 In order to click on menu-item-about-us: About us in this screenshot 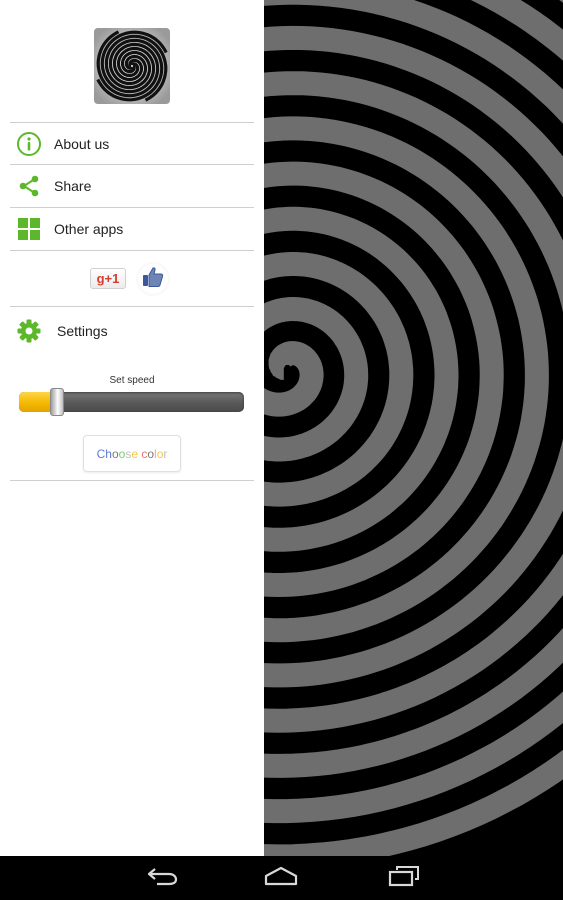, I will do `click(132, 143)`.